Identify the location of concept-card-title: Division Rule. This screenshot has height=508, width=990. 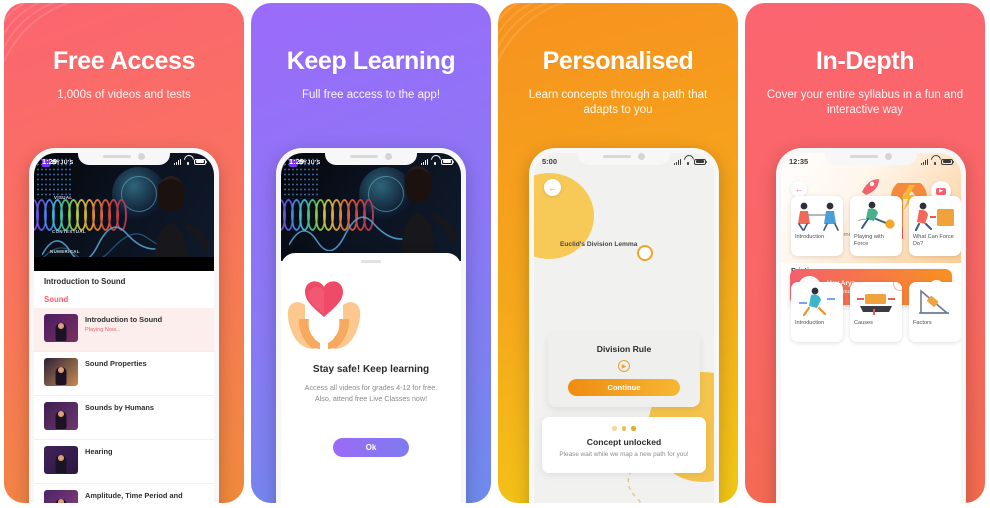
(624, 349).